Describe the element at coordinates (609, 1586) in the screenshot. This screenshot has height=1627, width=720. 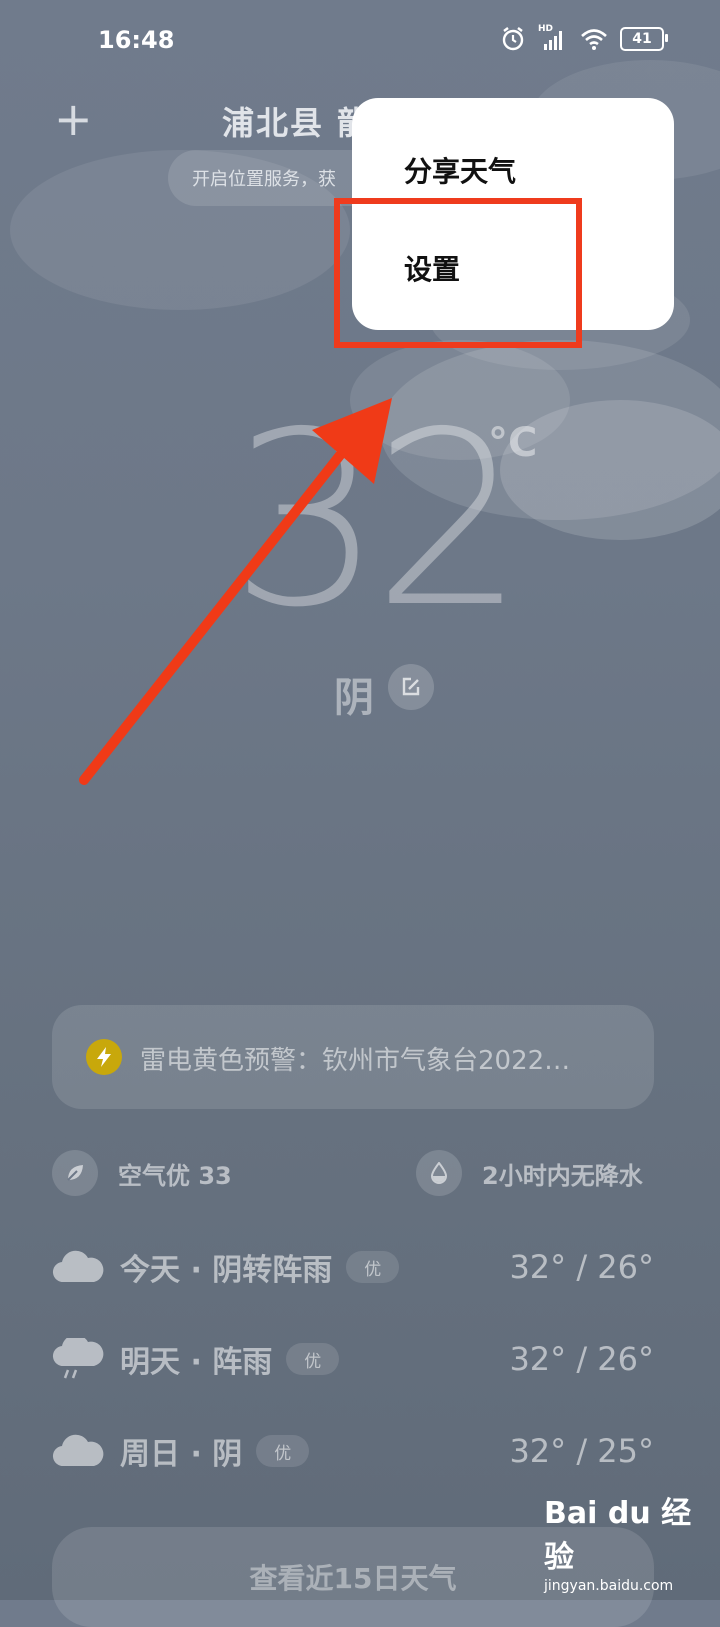
I see `watermark-url: jingyan.baidu.com` at that location.